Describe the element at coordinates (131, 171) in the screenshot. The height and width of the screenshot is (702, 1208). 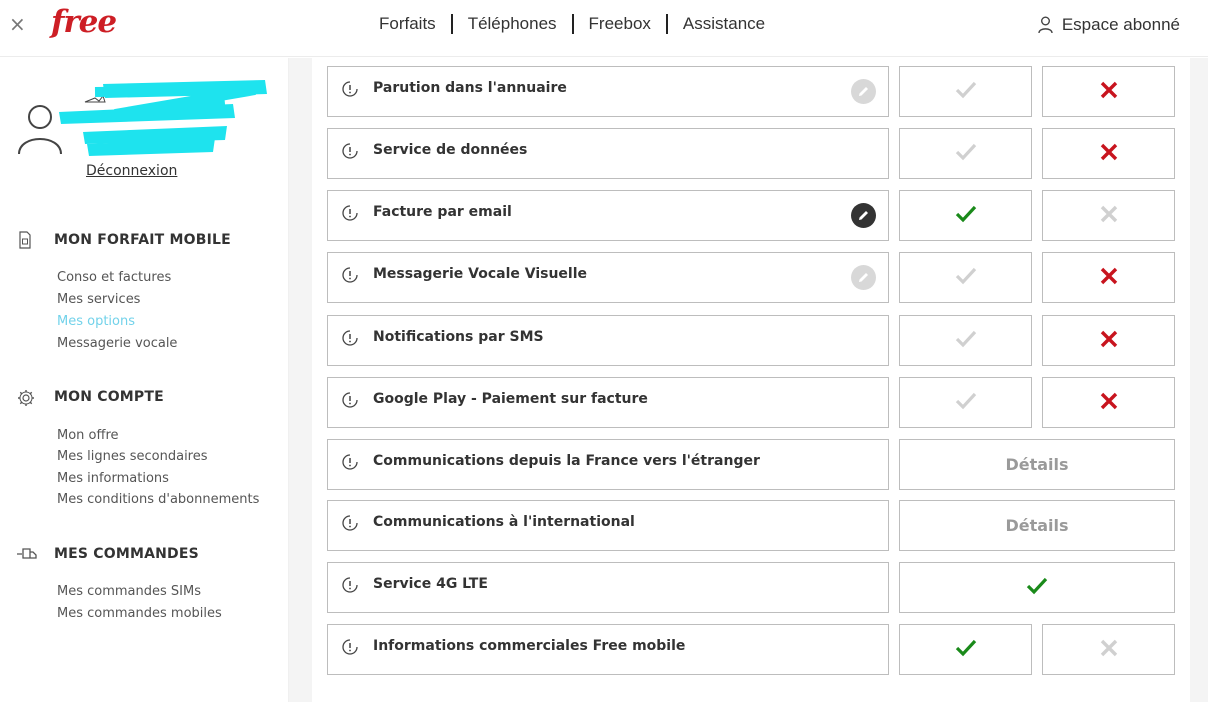
I see `logout-link: Déconnexion` at that location.